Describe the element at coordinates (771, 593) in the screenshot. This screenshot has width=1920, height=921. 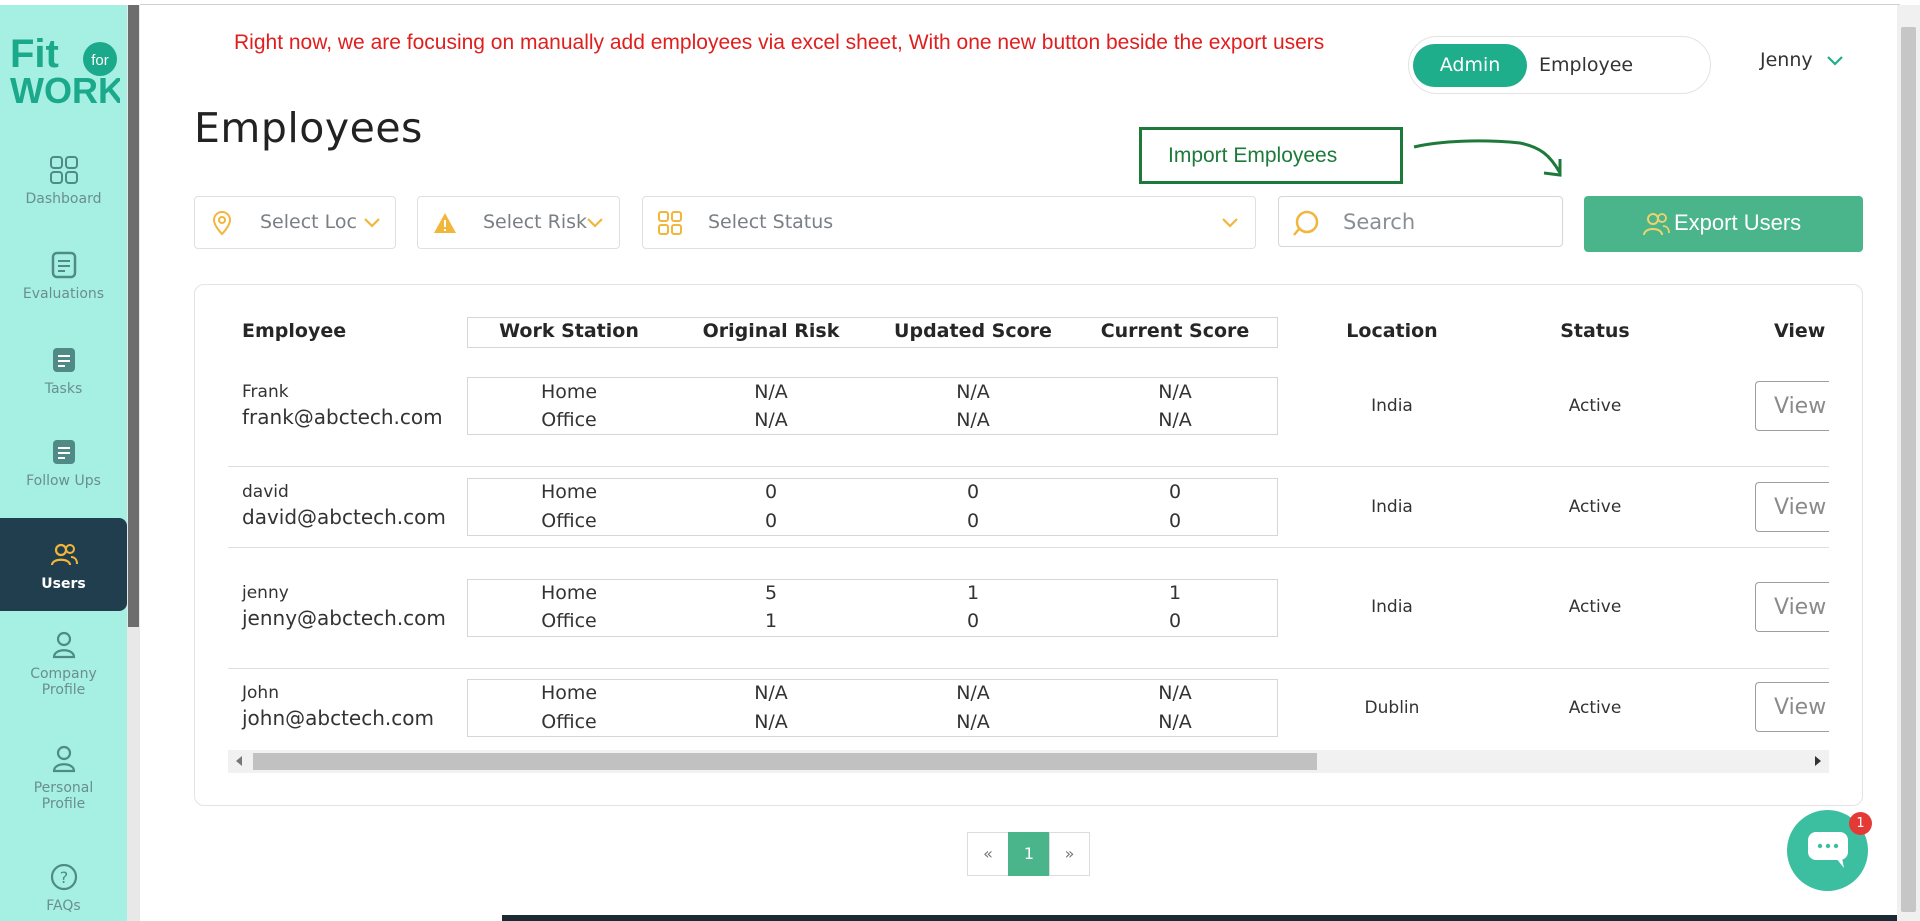
I see `original-risk-home: 5` at that location.